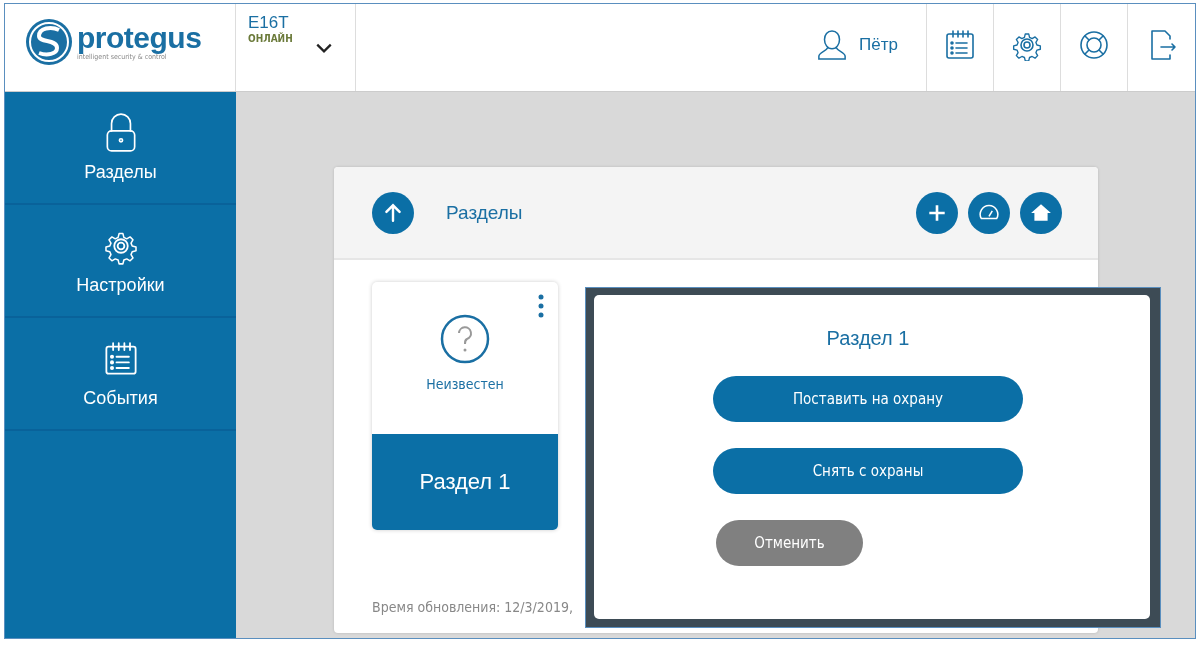 This screenshot has width=1200, height=645. I want to click on cancel-button: Отменить, so click(789, 543).